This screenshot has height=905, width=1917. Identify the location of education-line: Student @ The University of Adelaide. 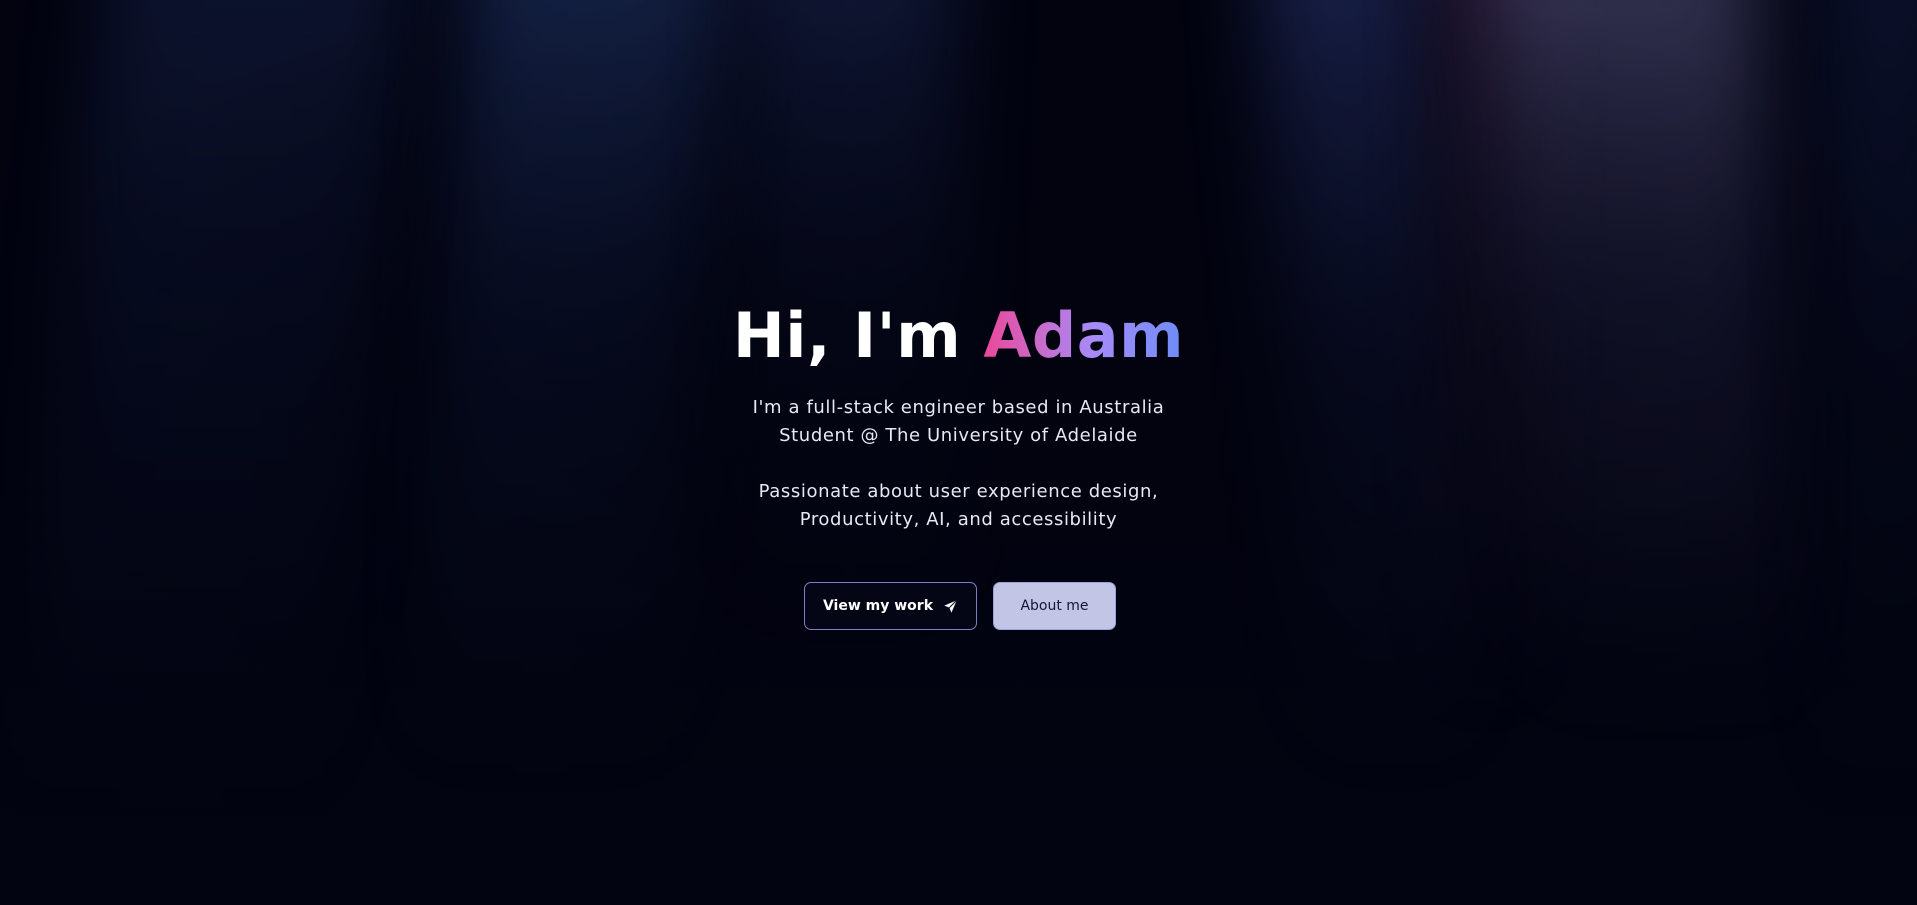
(958, 435).